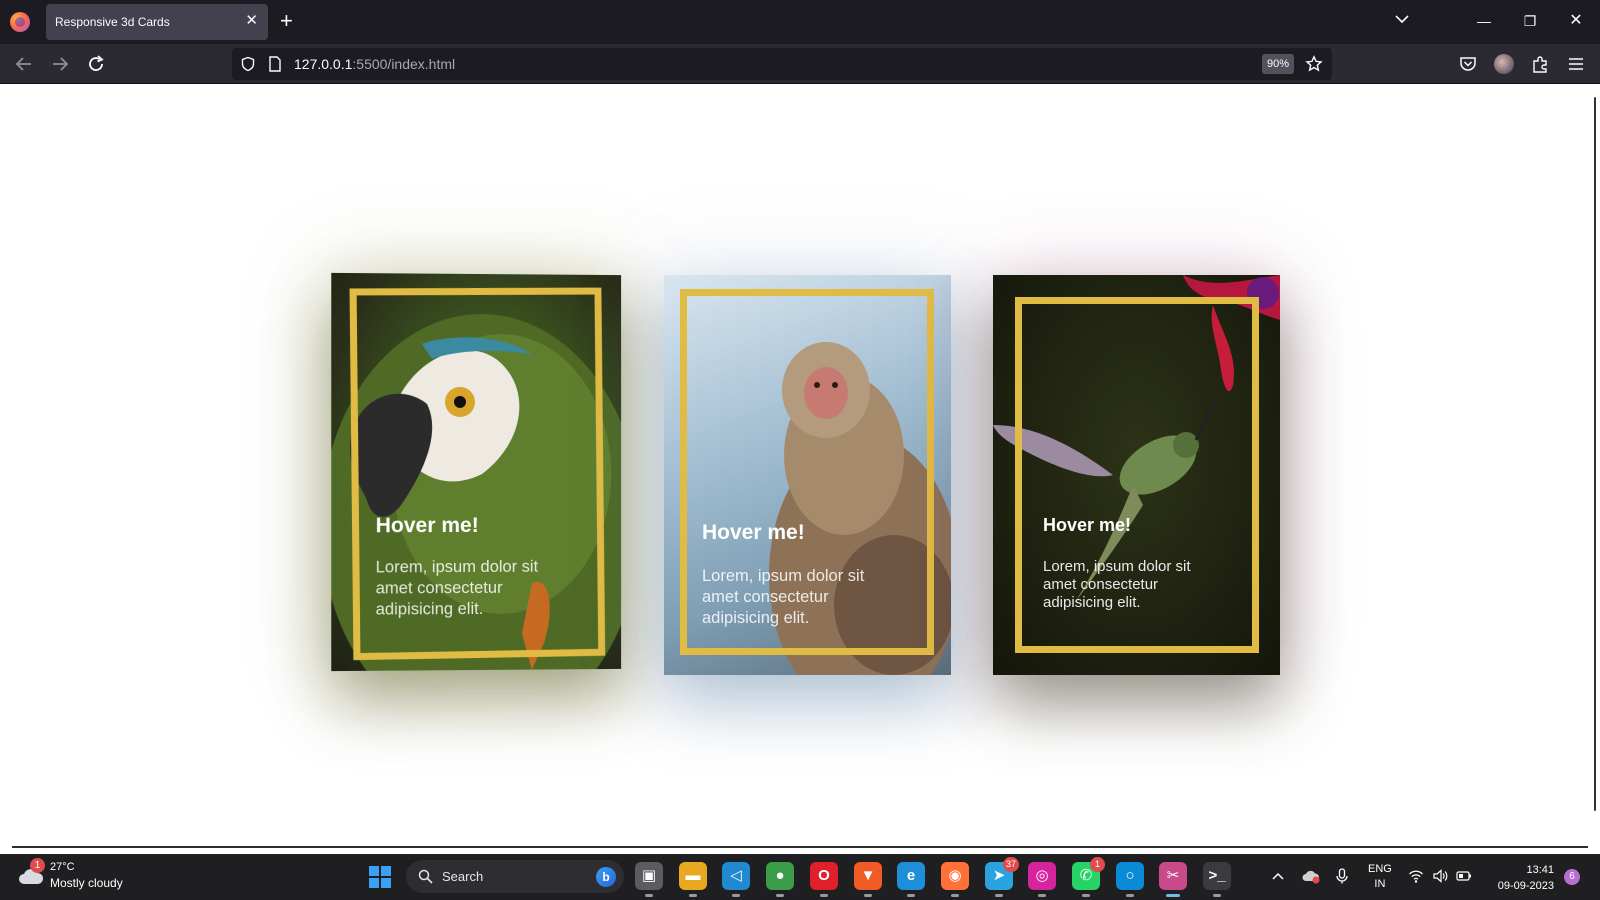  I want to click on url-bar: 127.0.0.1:5500/index.html 90%, so click(782, 64).